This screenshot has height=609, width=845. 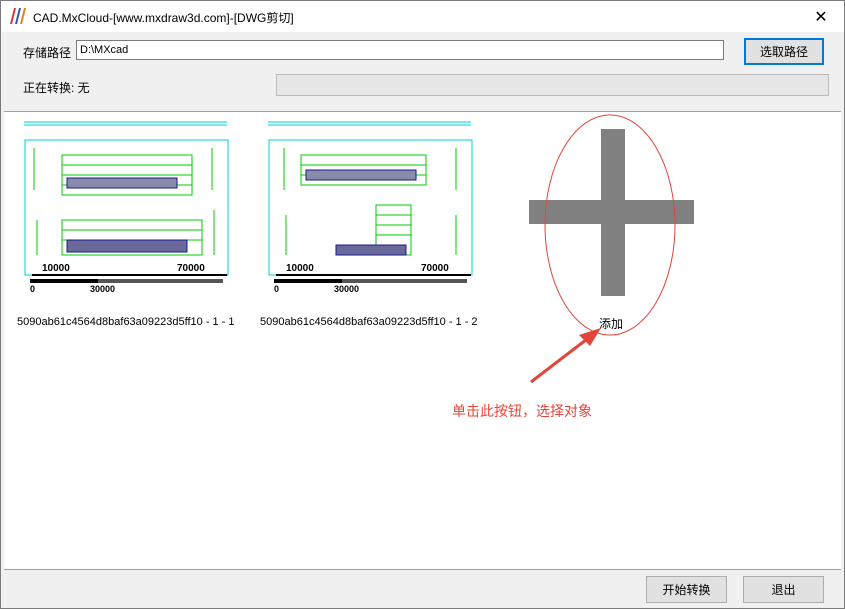 I want to click on window-title: CAD.MxCloud-[www.mxdraw3d.com]-[DWG剪切], so click(x=163, y=18).